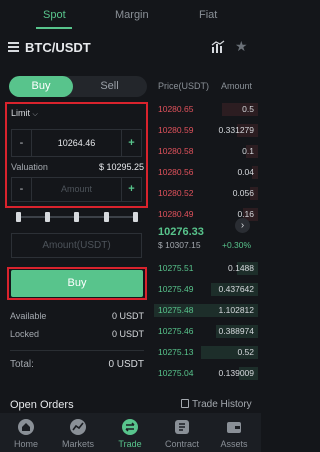 The image size is (320, 452). I want to click on menu-icon, so click(13, 47).